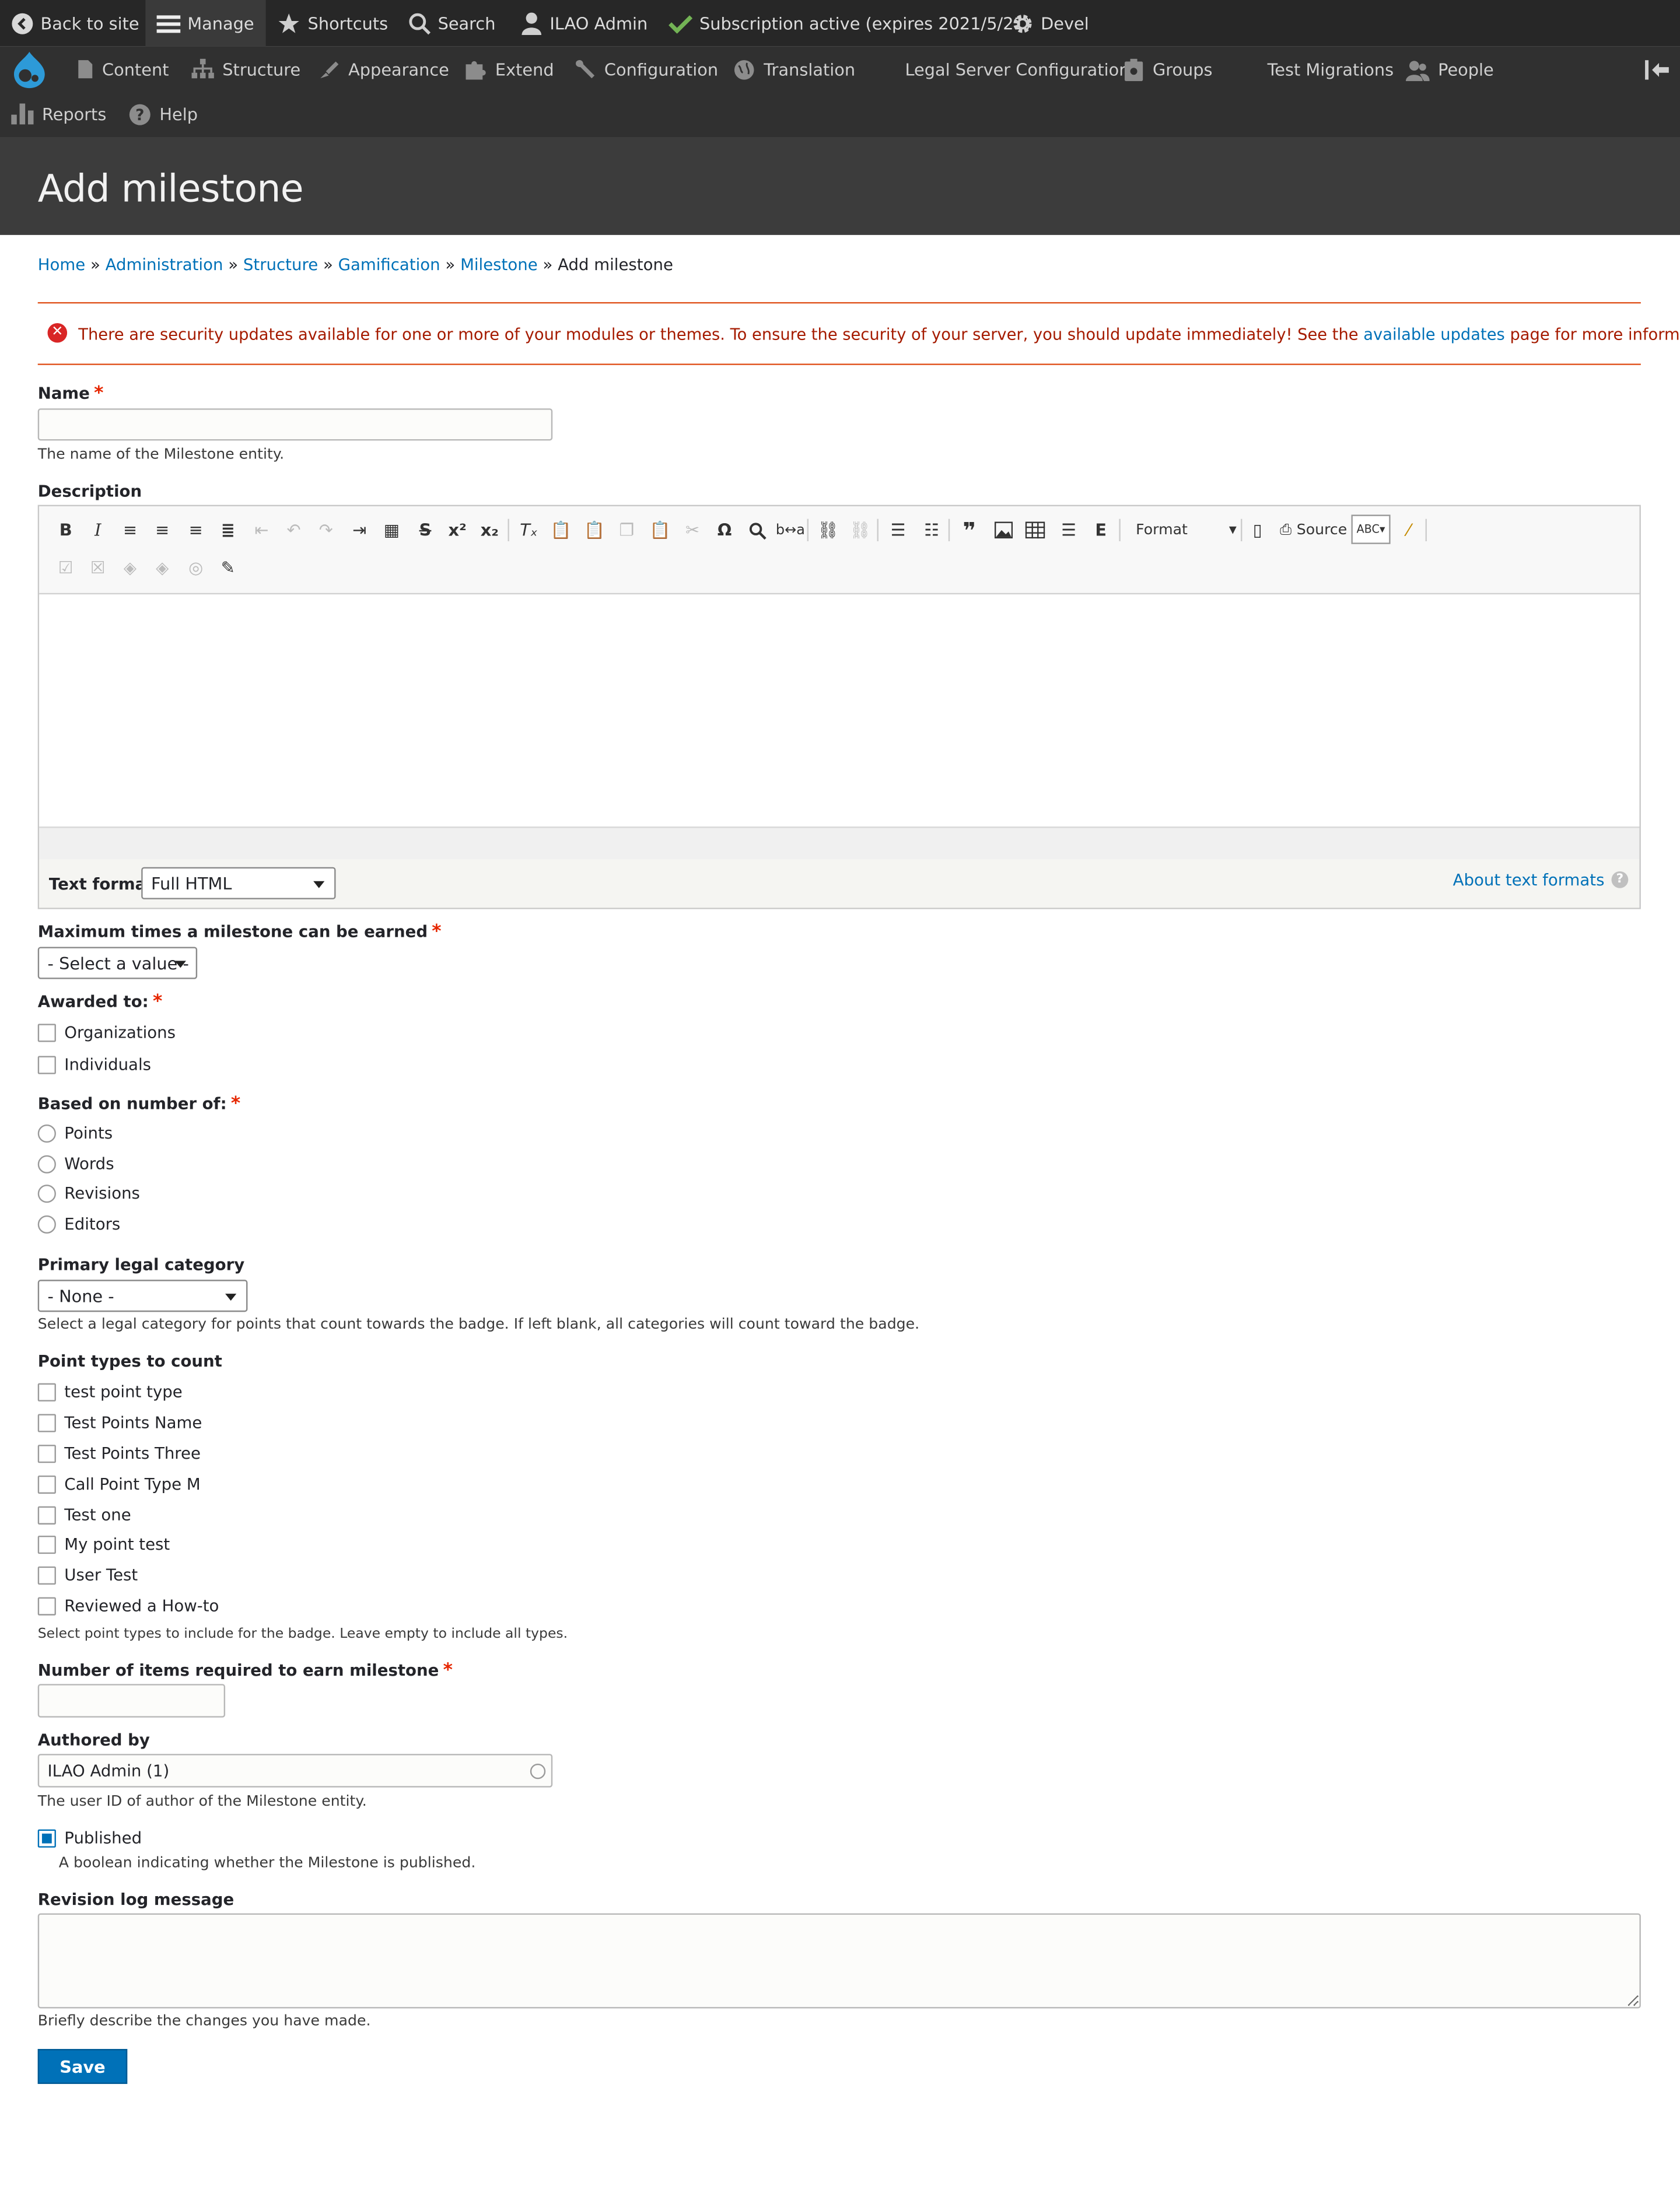 The height and width of the screenshot is (2193, 1680). What do you see at coordinates (560, 529) in the screenshot?
I see `paste-button: 📋` at bounding box center [560, 529].